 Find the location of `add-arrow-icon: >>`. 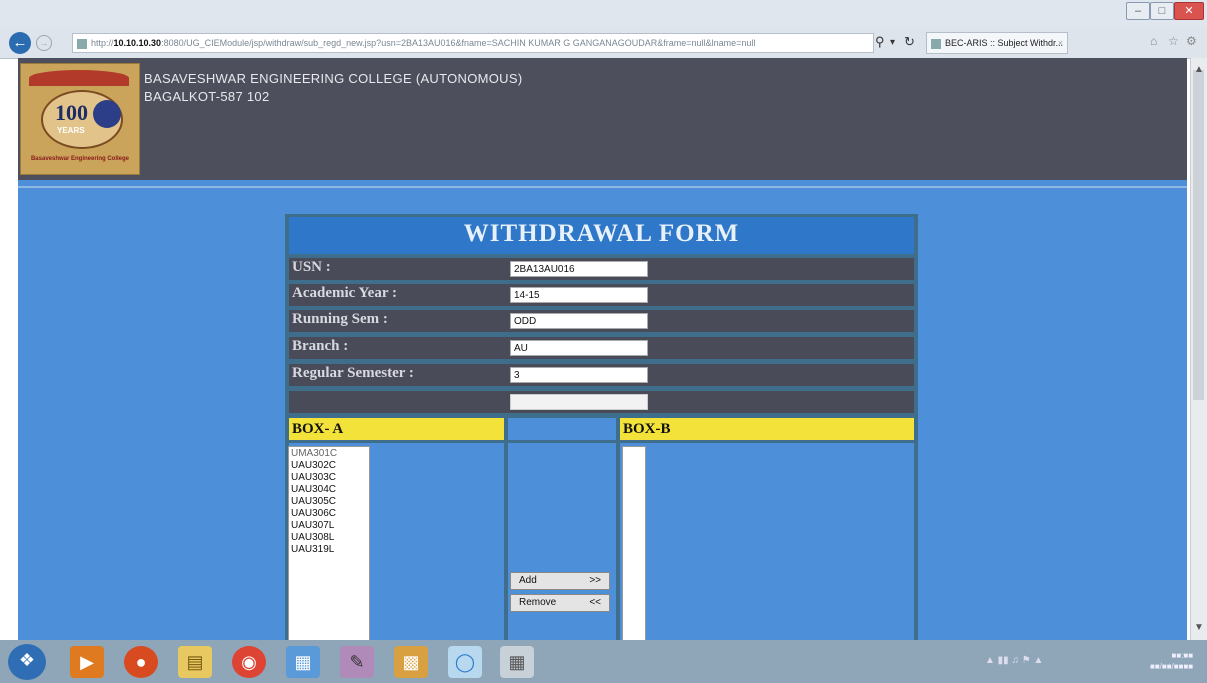

add-arrow-icon: >> is located at coordinates (595, 580).